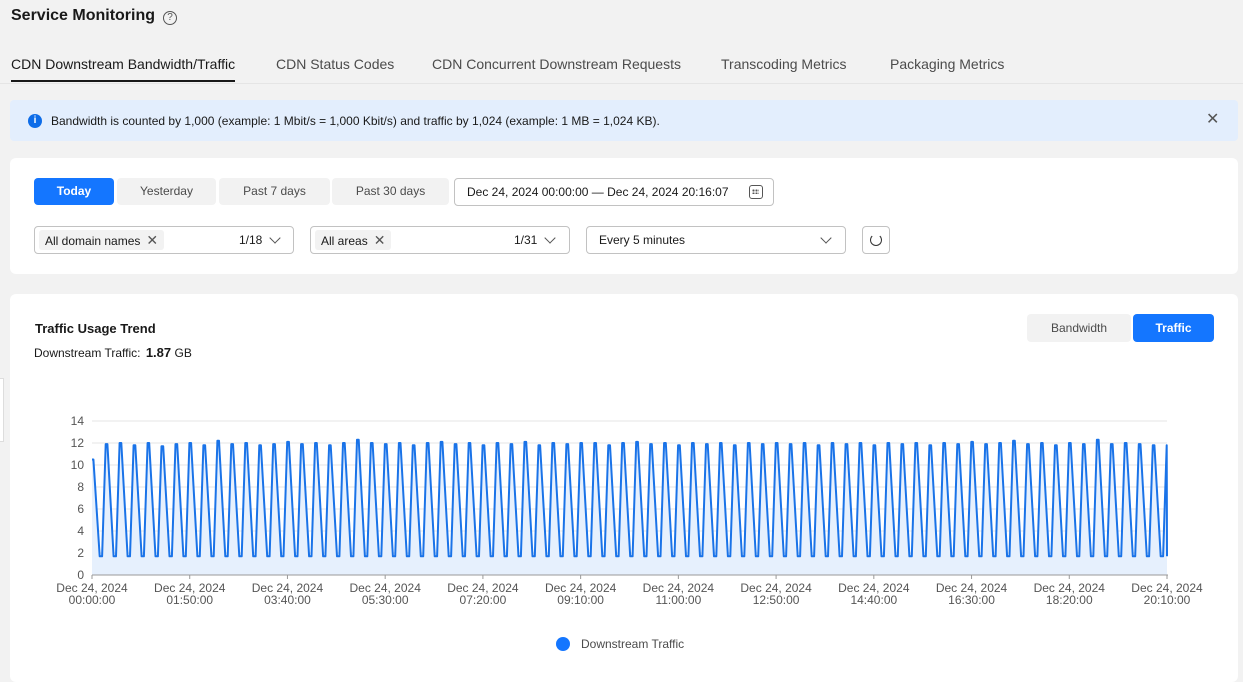 This screenshot has height=682, width=1243. Describe the element at coordinates (123, 81) in the screenshot. I see `active-tab-indicator` at that location.